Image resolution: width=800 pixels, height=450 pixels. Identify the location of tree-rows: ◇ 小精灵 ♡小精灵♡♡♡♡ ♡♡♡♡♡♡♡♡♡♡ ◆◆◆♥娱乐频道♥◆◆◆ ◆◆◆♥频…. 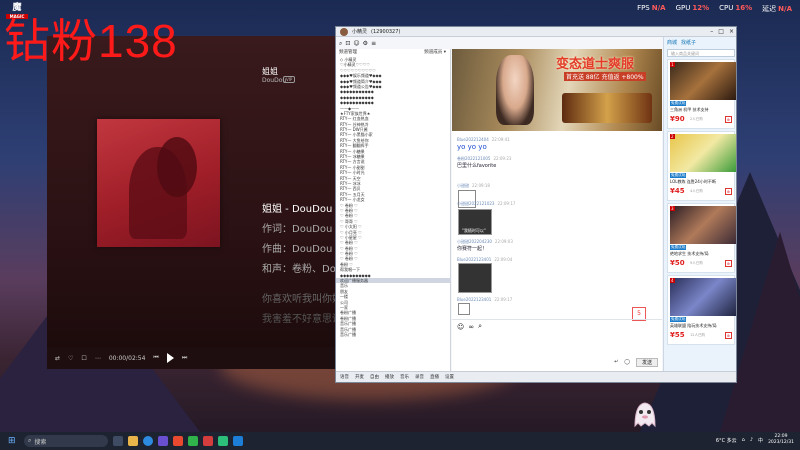
(393, 197).